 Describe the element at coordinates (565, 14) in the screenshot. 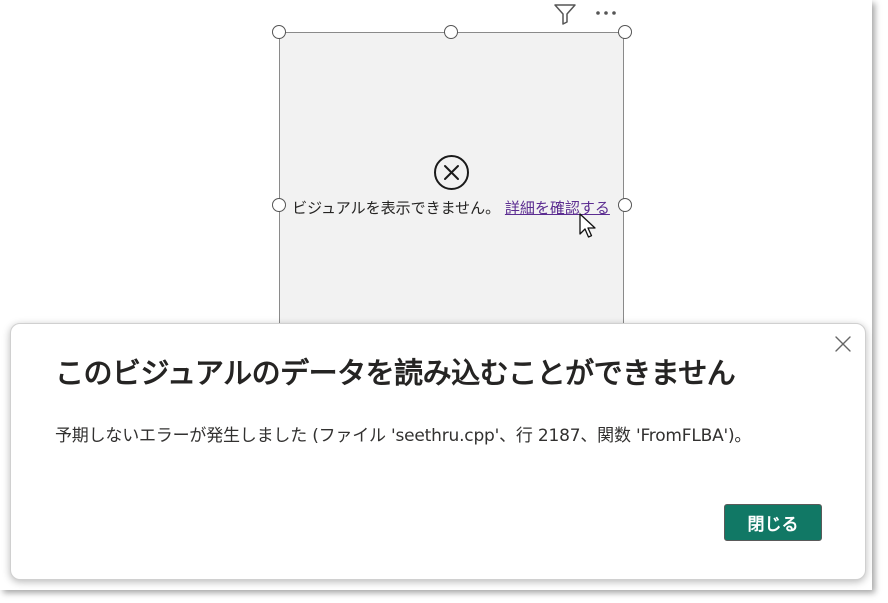

I see `filter-icon` at that location.